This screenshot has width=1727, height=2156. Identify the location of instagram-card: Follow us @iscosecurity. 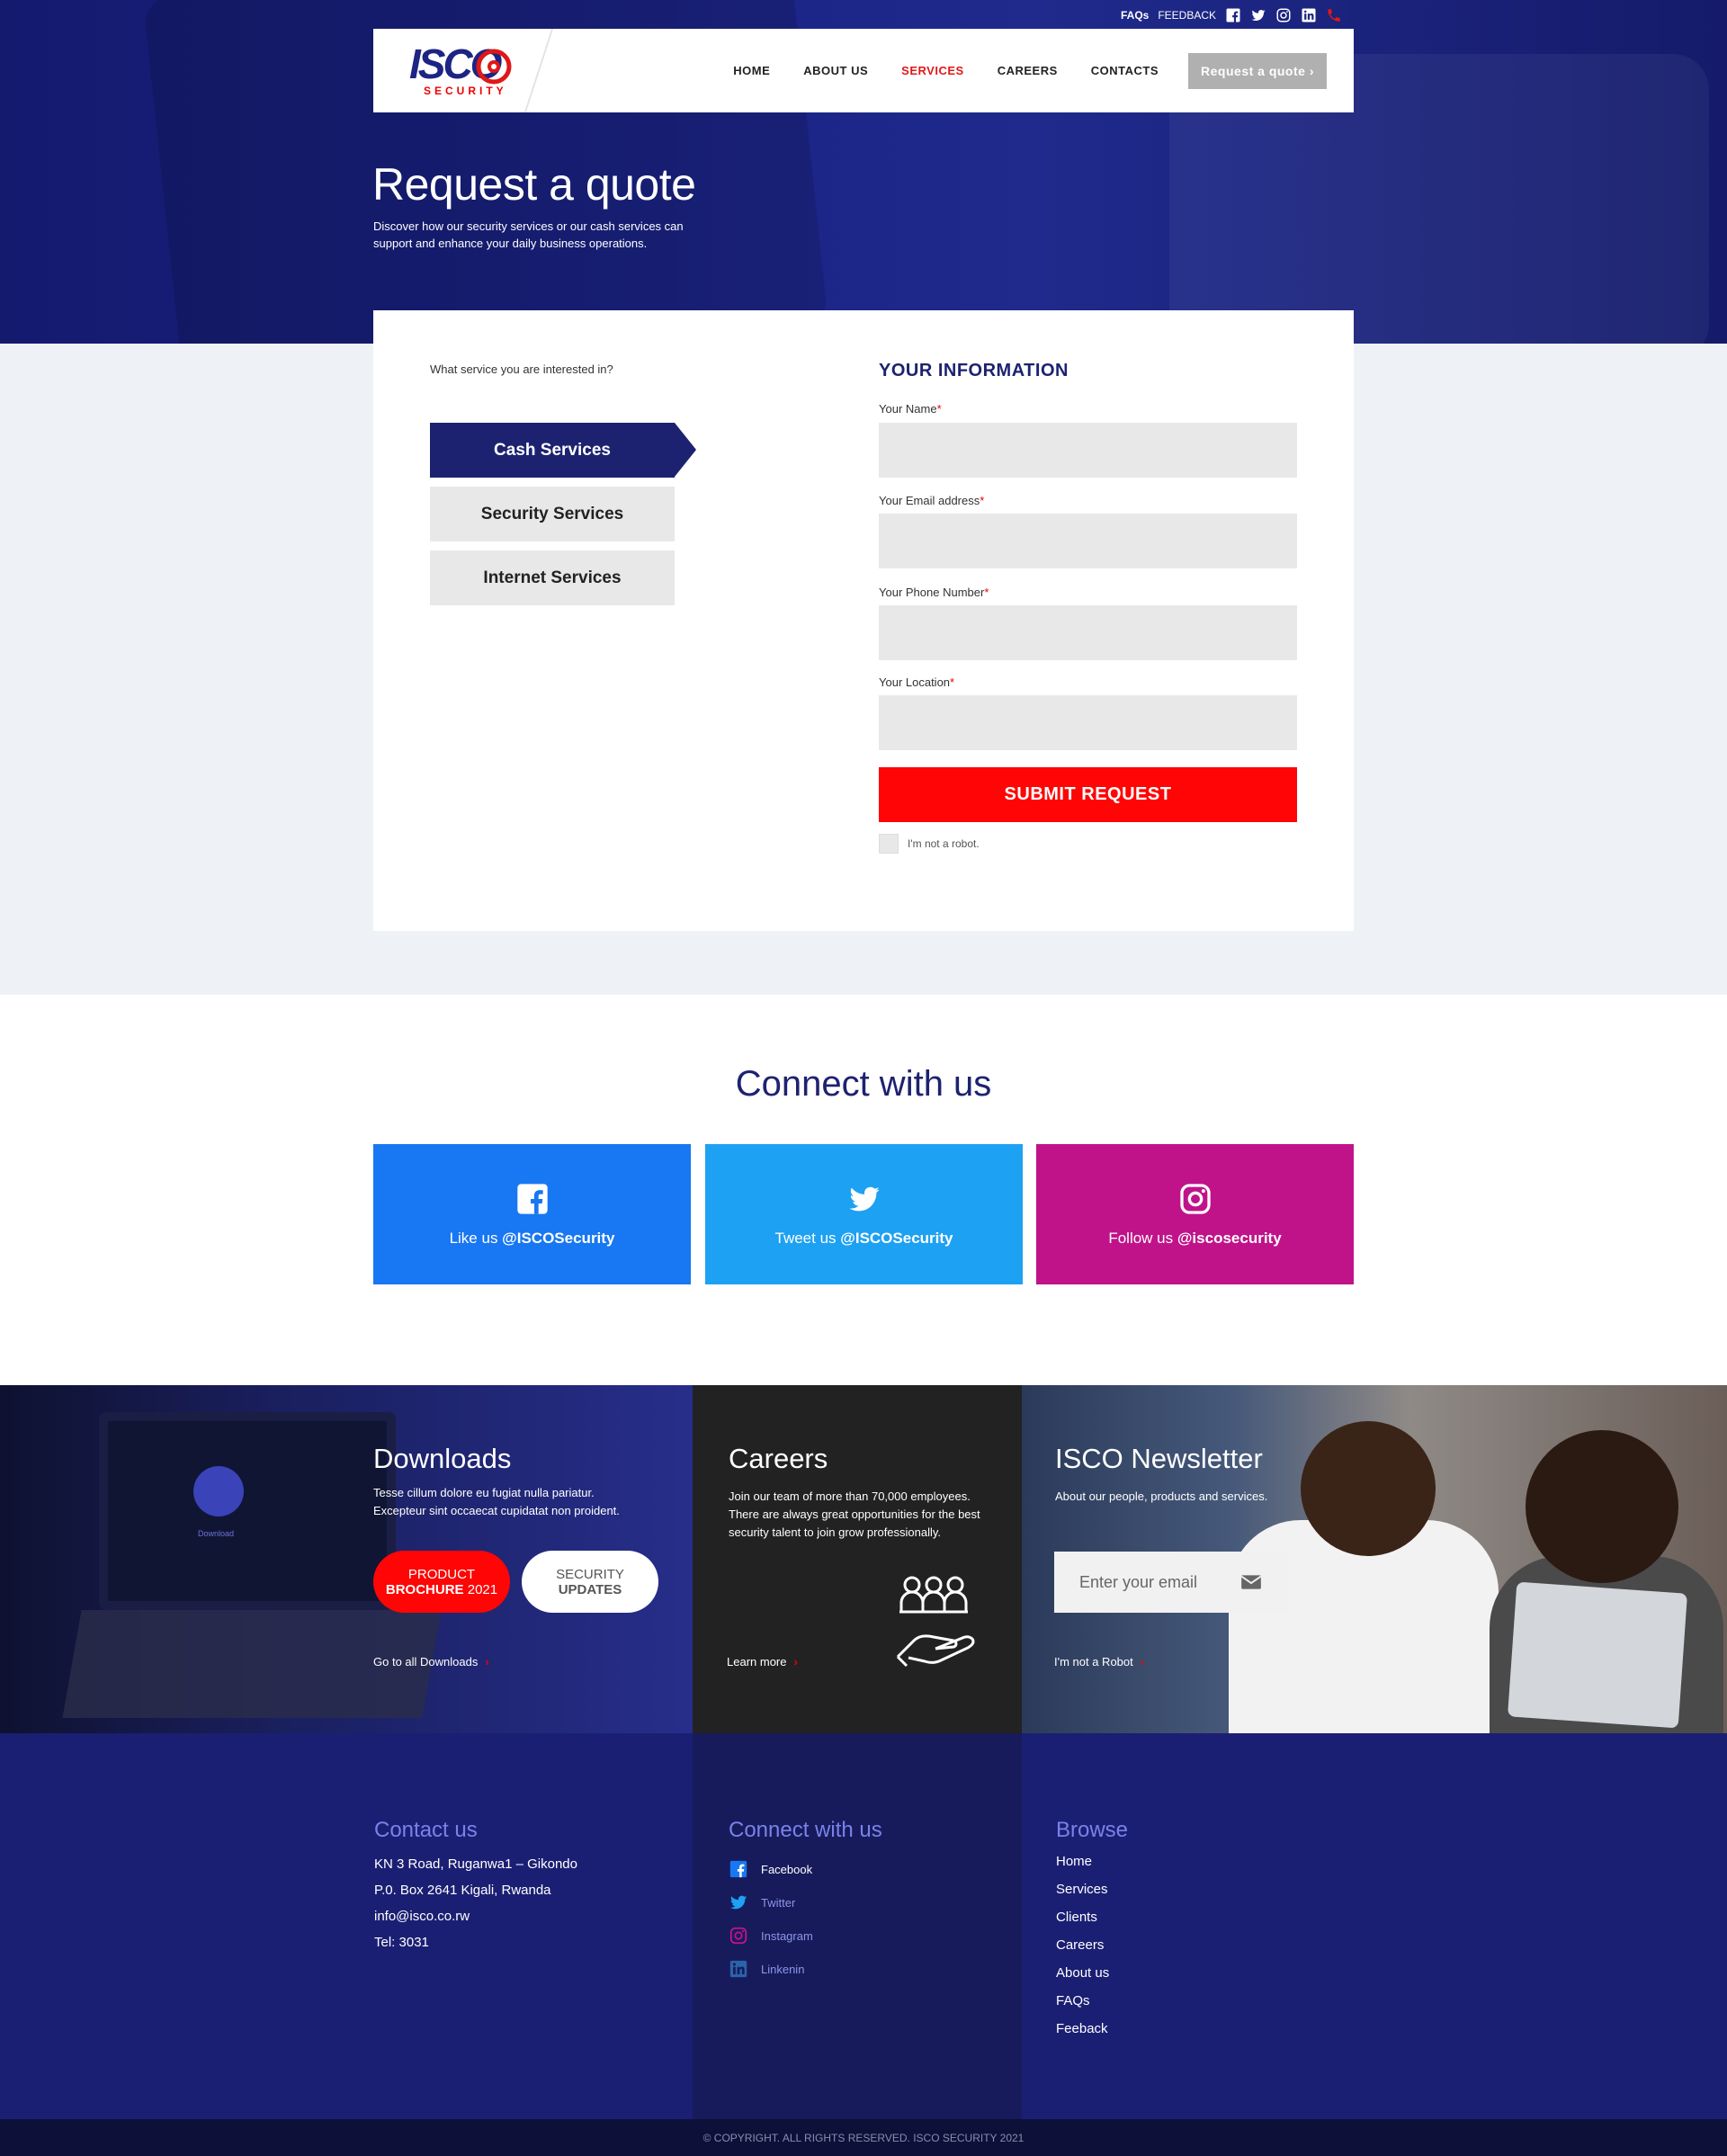
(1195, 1214).